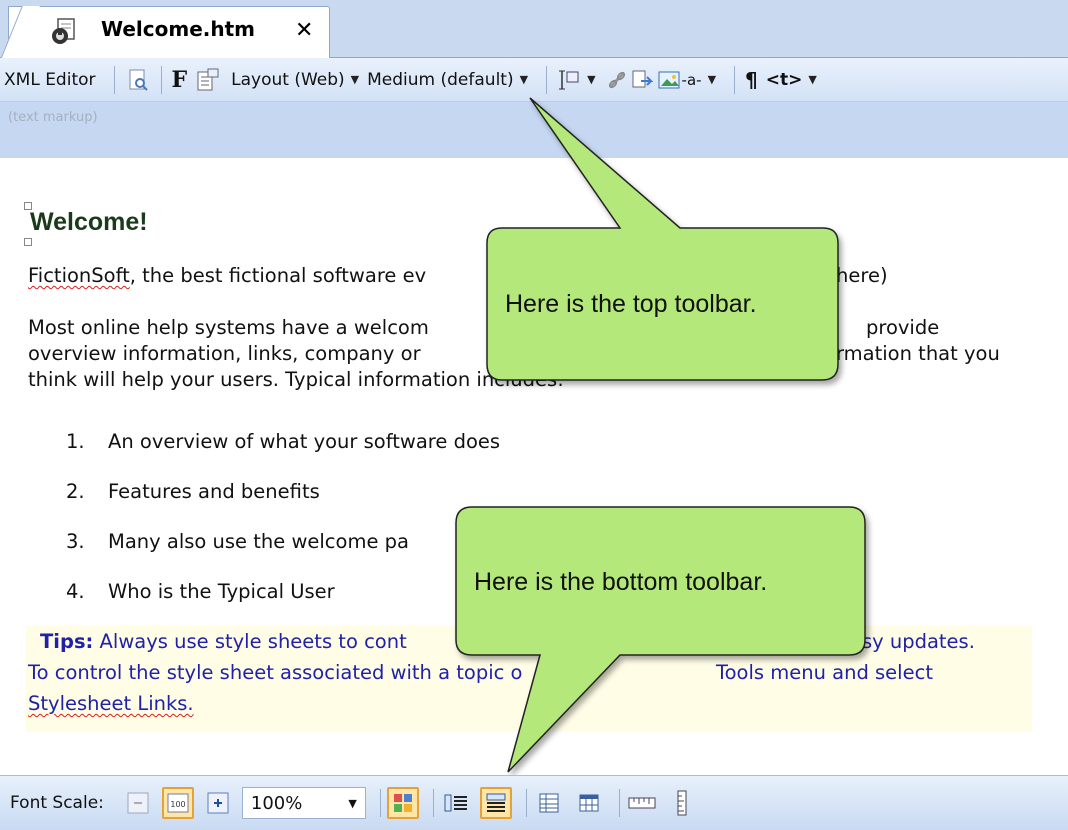 This screenshot has width=1068, height=830. I want to click on list-number: 3., so click(75, 541).